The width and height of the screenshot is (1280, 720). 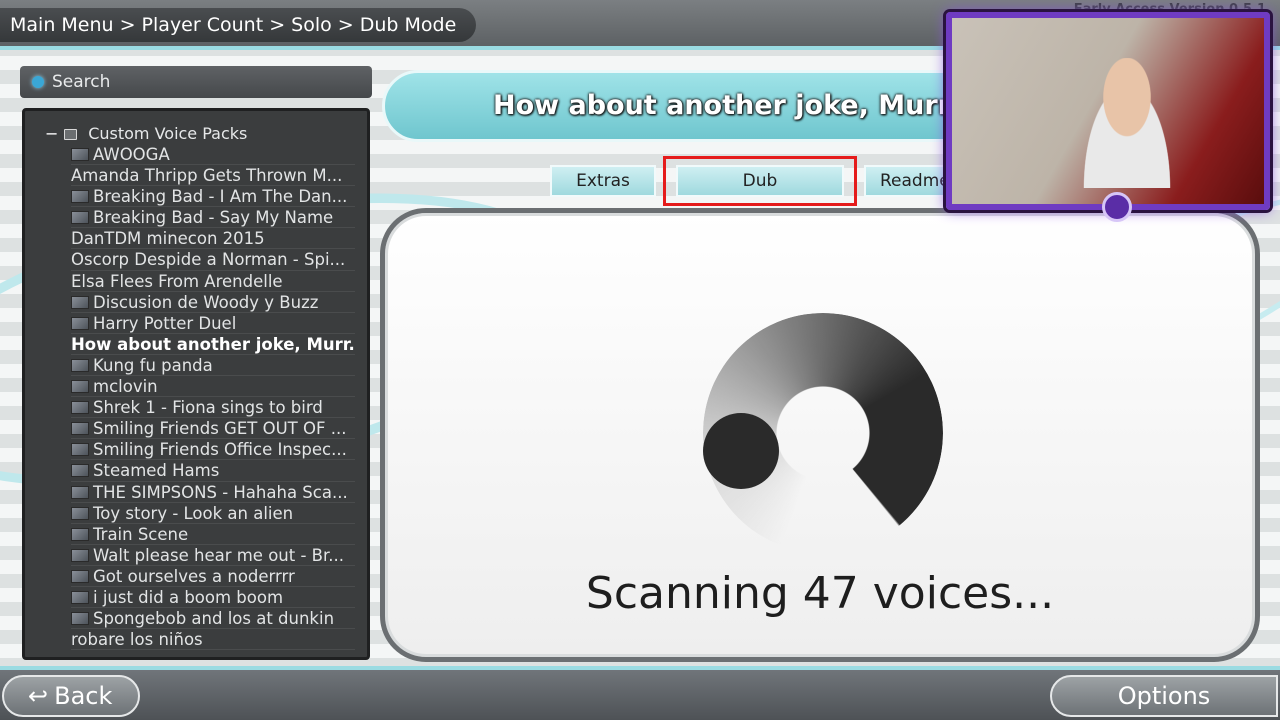 I want to click on webcam-person, so click(x=1127, y=123).